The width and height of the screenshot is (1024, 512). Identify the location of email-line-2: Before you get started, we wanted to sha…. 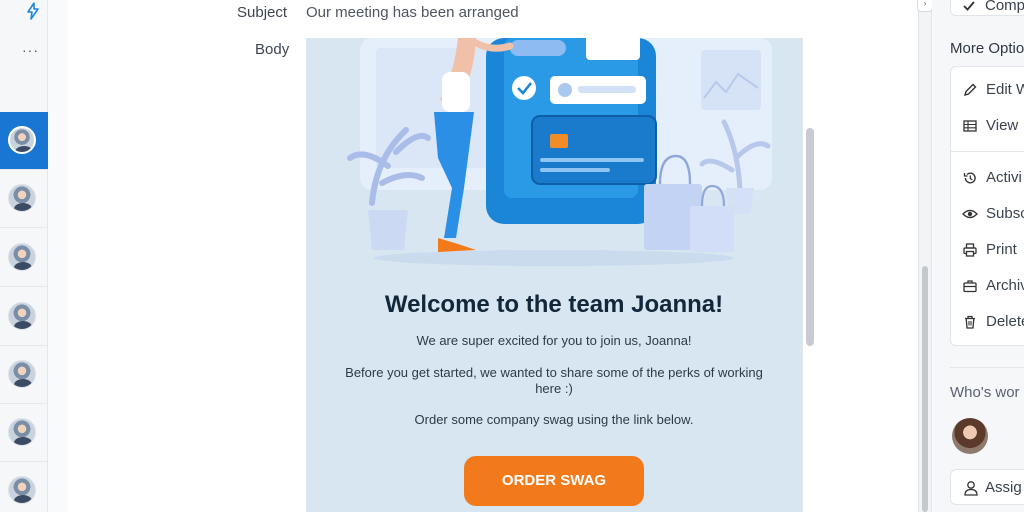
(554, 380).